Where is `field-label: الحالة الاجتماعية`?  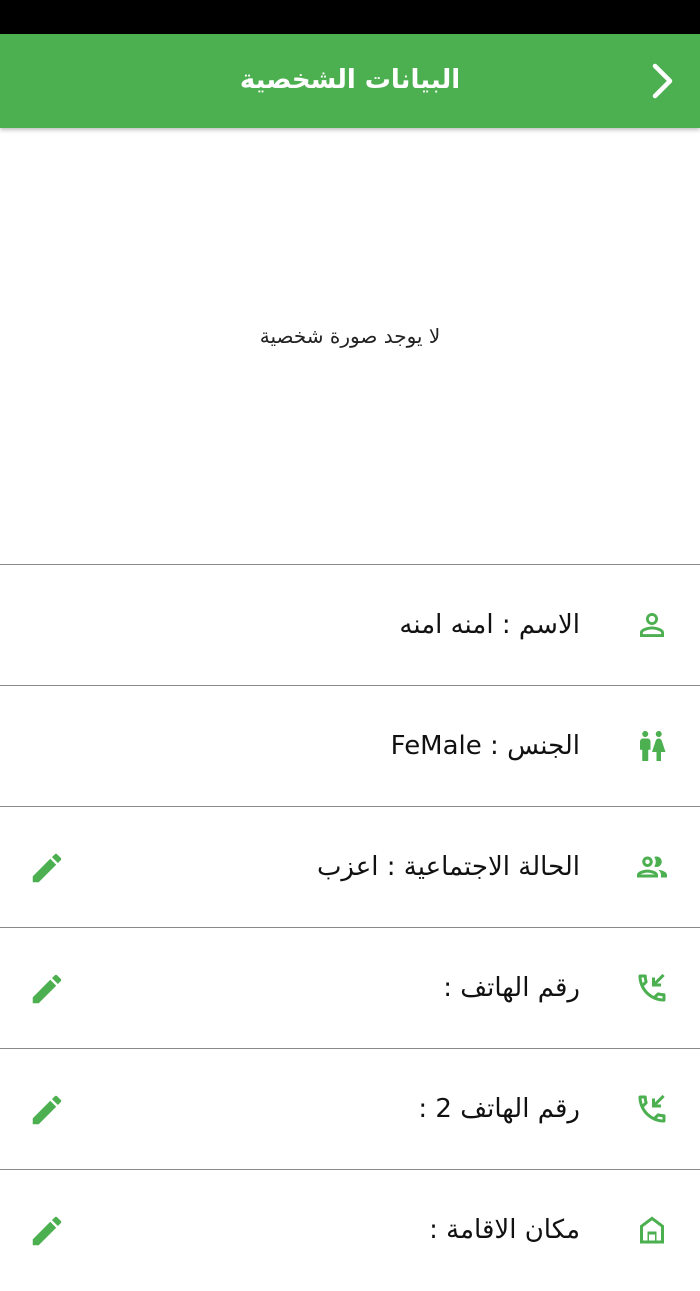
field-label: الحالة الاجتماعية is located at coordinates (491, 867).